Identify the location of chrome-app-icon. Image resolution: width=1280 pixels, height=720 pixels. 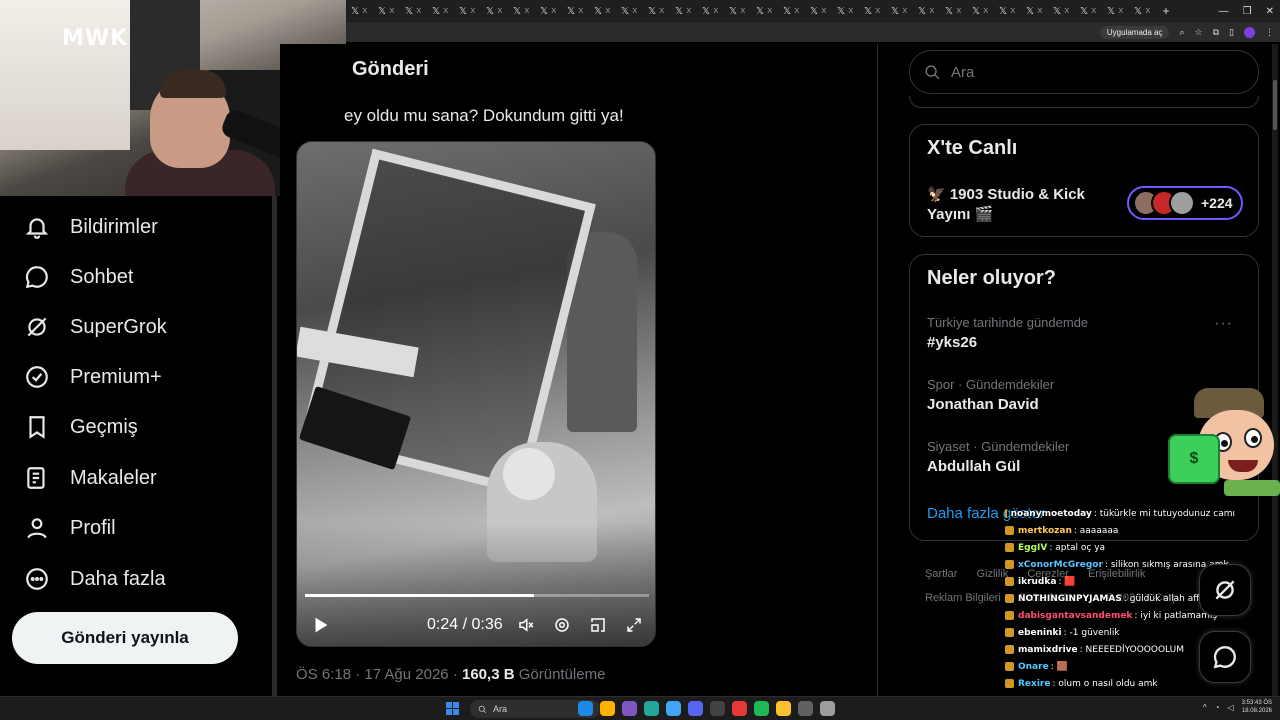
(783, 708).